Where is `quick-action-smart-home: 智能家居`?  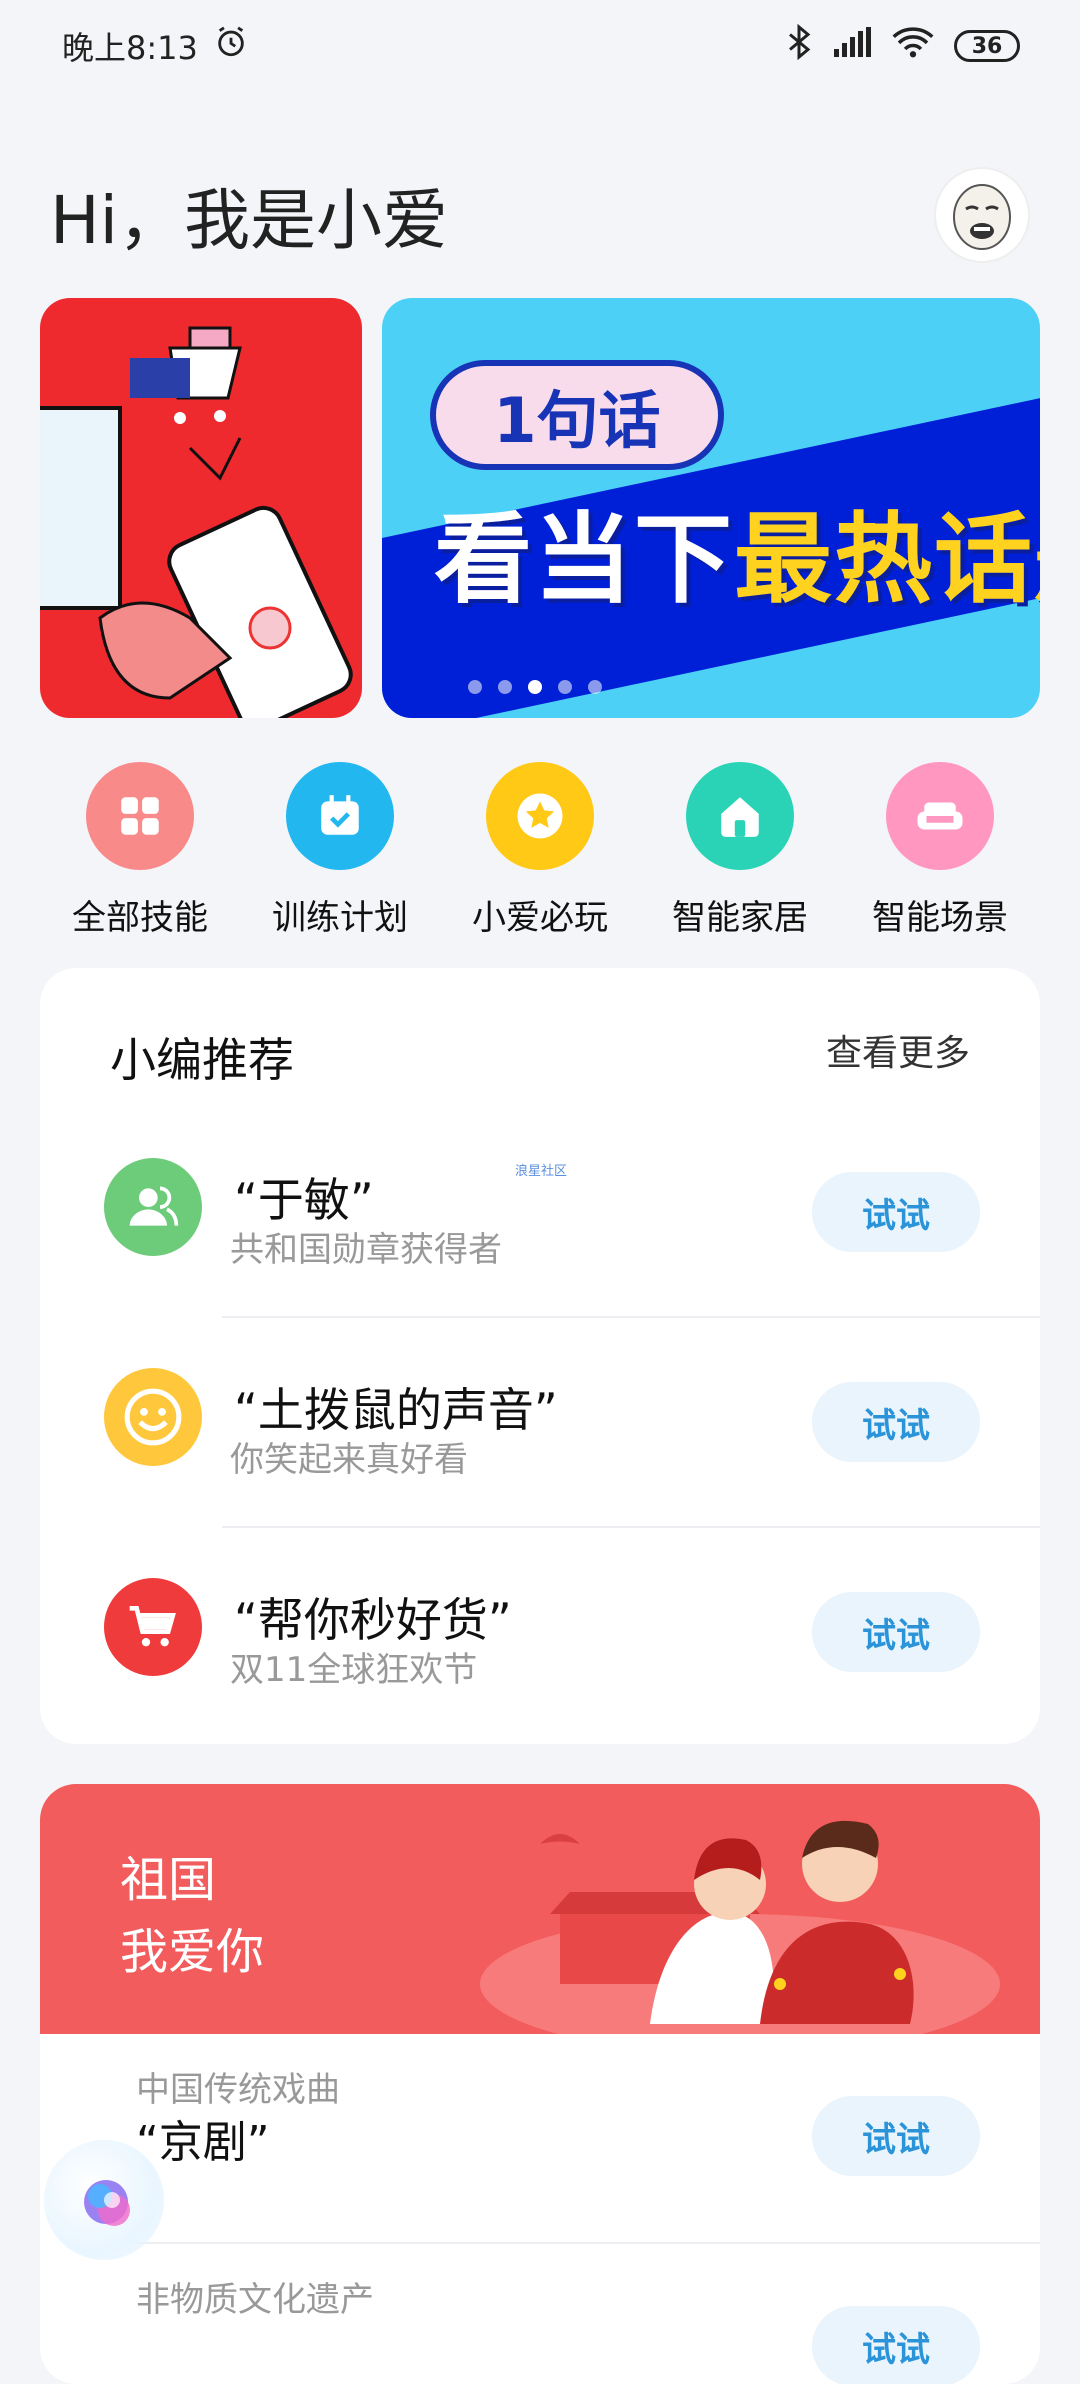 quick-action-smart-home: 智能家居 is located at coordinates (740, 850).